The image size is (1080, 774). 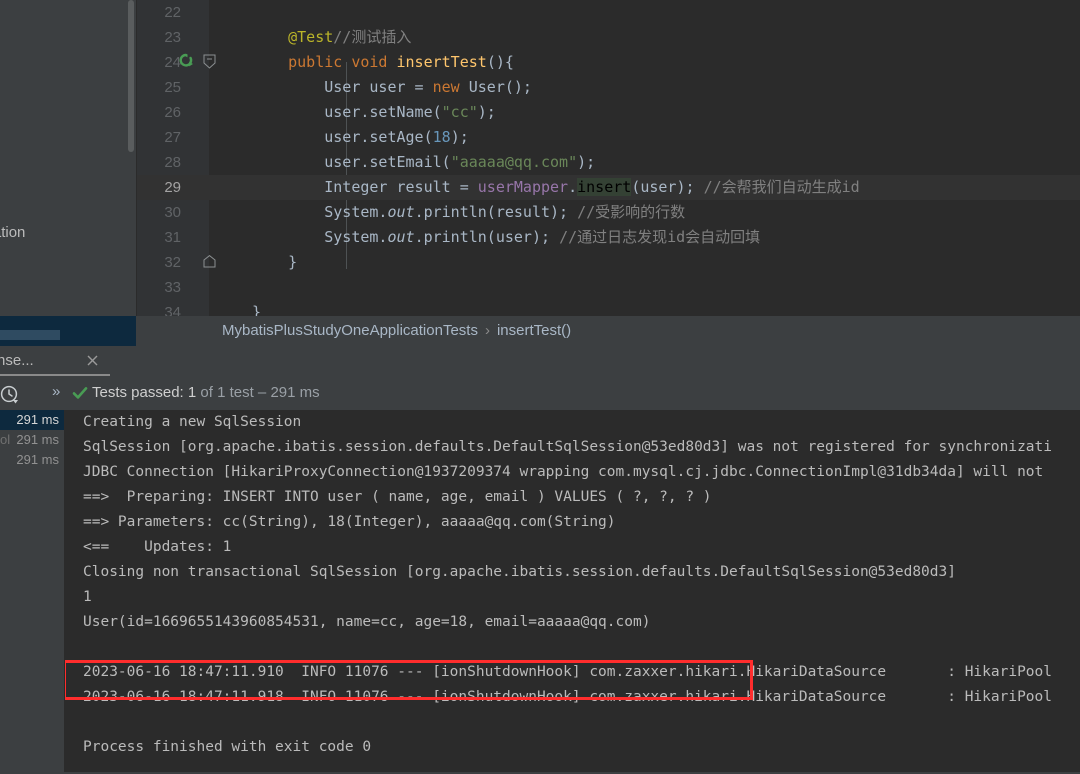 I want to click on code-text: user.setAge(18);, so click(x=360, y=137).